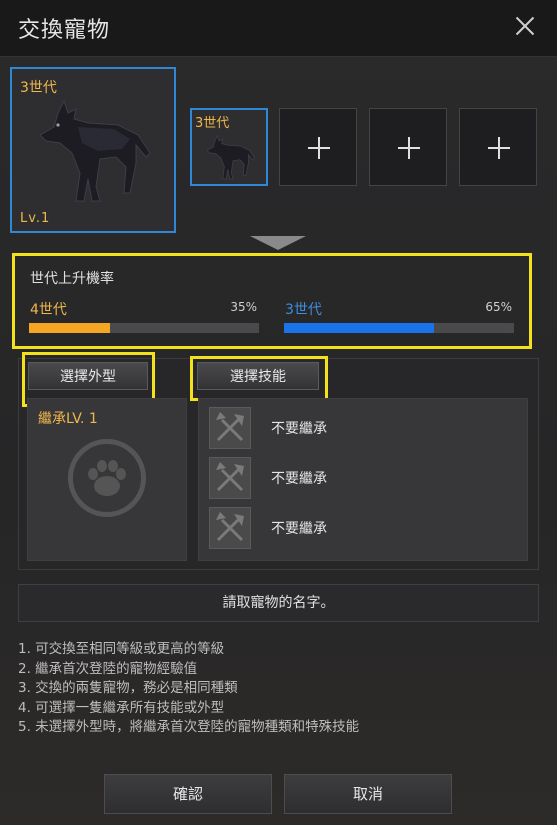 This screenshot has width=557, height=825. Describe the element at coordinates (272, 301) in the screenshot. I see `generation-rate-panel: 世代上升機率 4世代 35% 3世代 65%` at that location.